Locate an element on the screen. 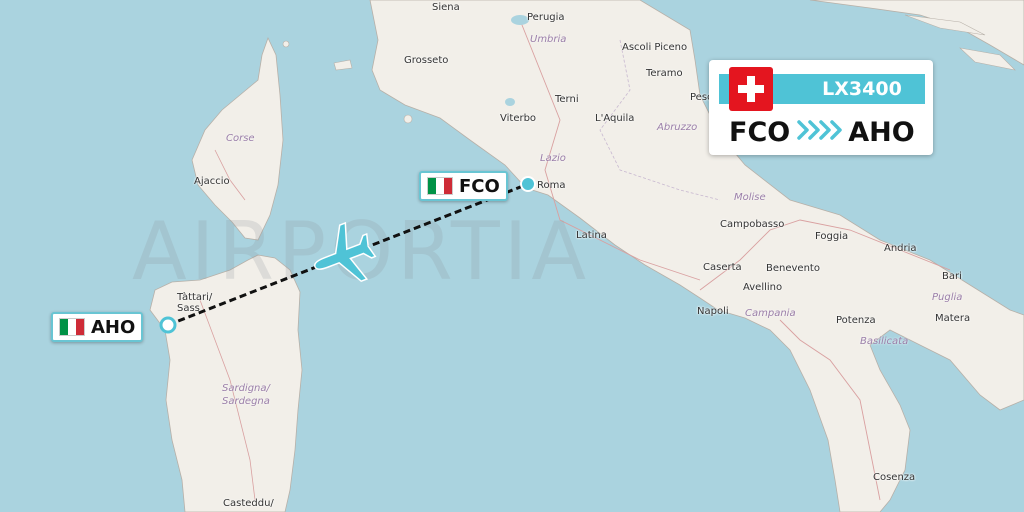 The height and width of the screenshot is (512, 1024). origin-dot is located at coordinates (528, 184).